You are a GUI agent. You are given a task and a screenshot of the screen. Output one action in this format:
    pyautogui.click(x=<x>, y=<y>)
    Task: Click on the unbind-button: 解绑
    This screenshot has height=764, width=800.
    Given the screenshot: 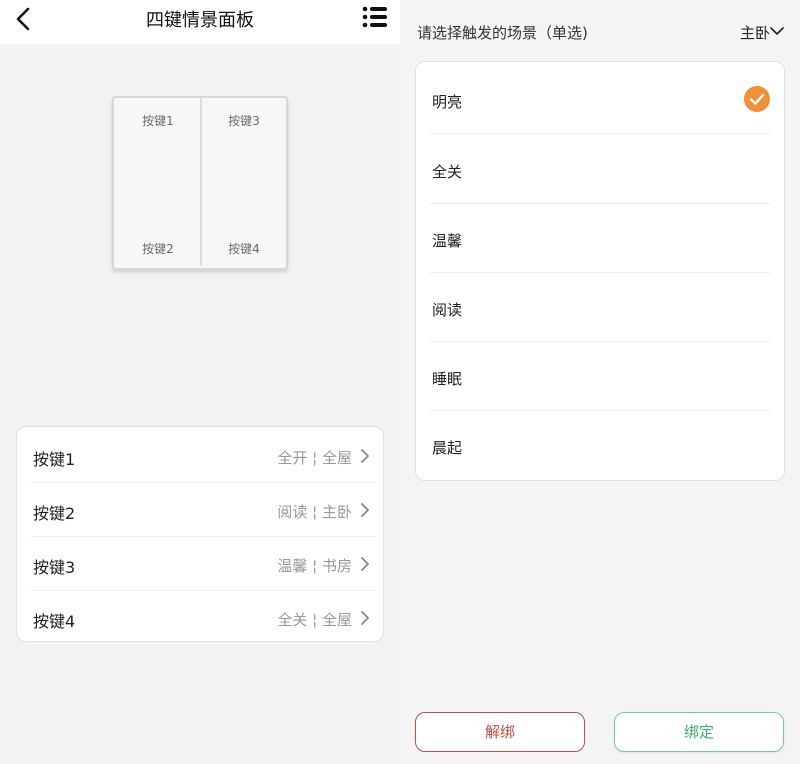 What is the action you would take?
    pyautogui.click(x=500, y=732)
    